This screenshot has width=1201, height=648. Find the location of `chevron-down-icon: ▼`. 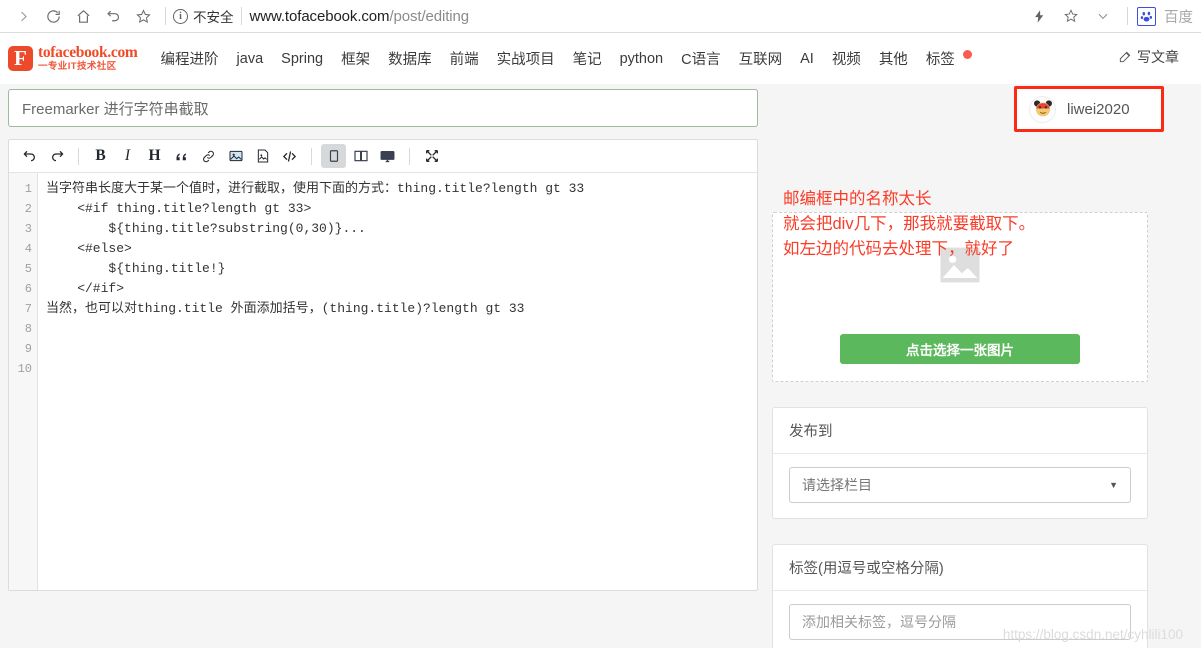

chevron-down-icon: ▼ is located at coordinates (1113, 485).